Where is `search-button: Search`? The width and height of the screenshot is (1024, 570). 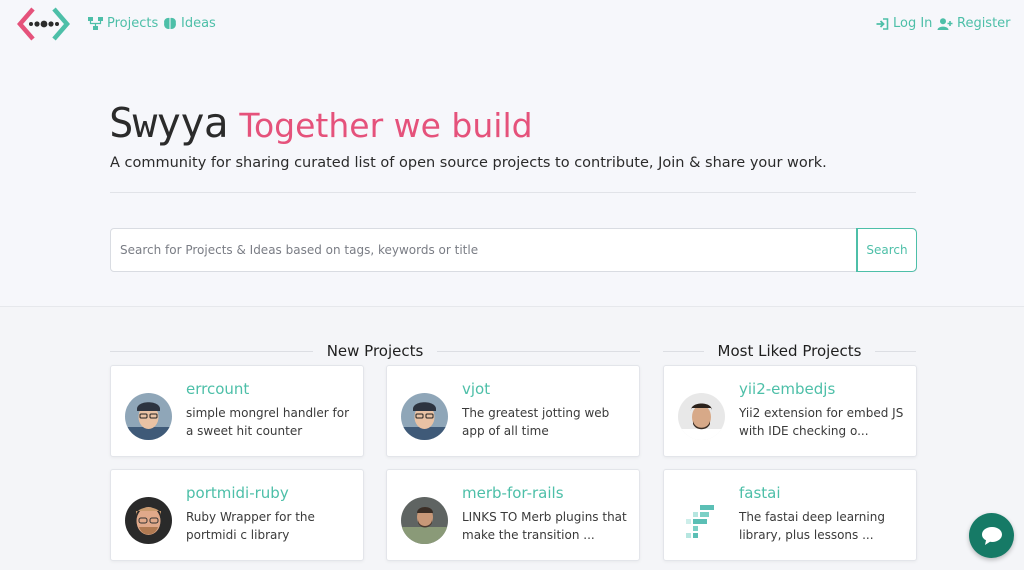 search-button: Search is located at coordinates (886, 250).